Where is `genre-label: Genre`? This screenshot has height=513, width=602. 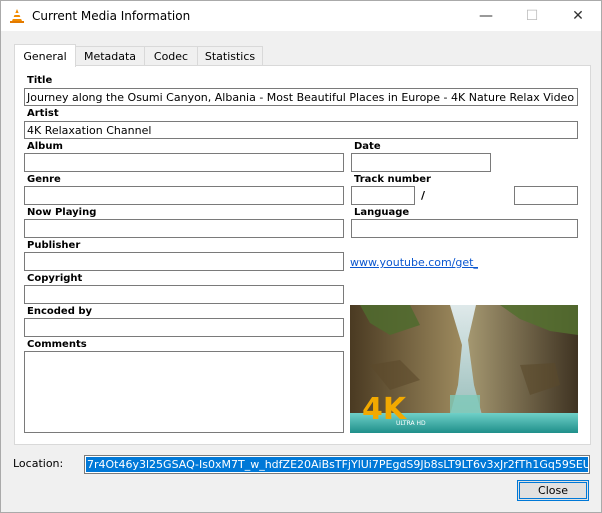
genre-label: Genre is located at coordinates (44, 179).